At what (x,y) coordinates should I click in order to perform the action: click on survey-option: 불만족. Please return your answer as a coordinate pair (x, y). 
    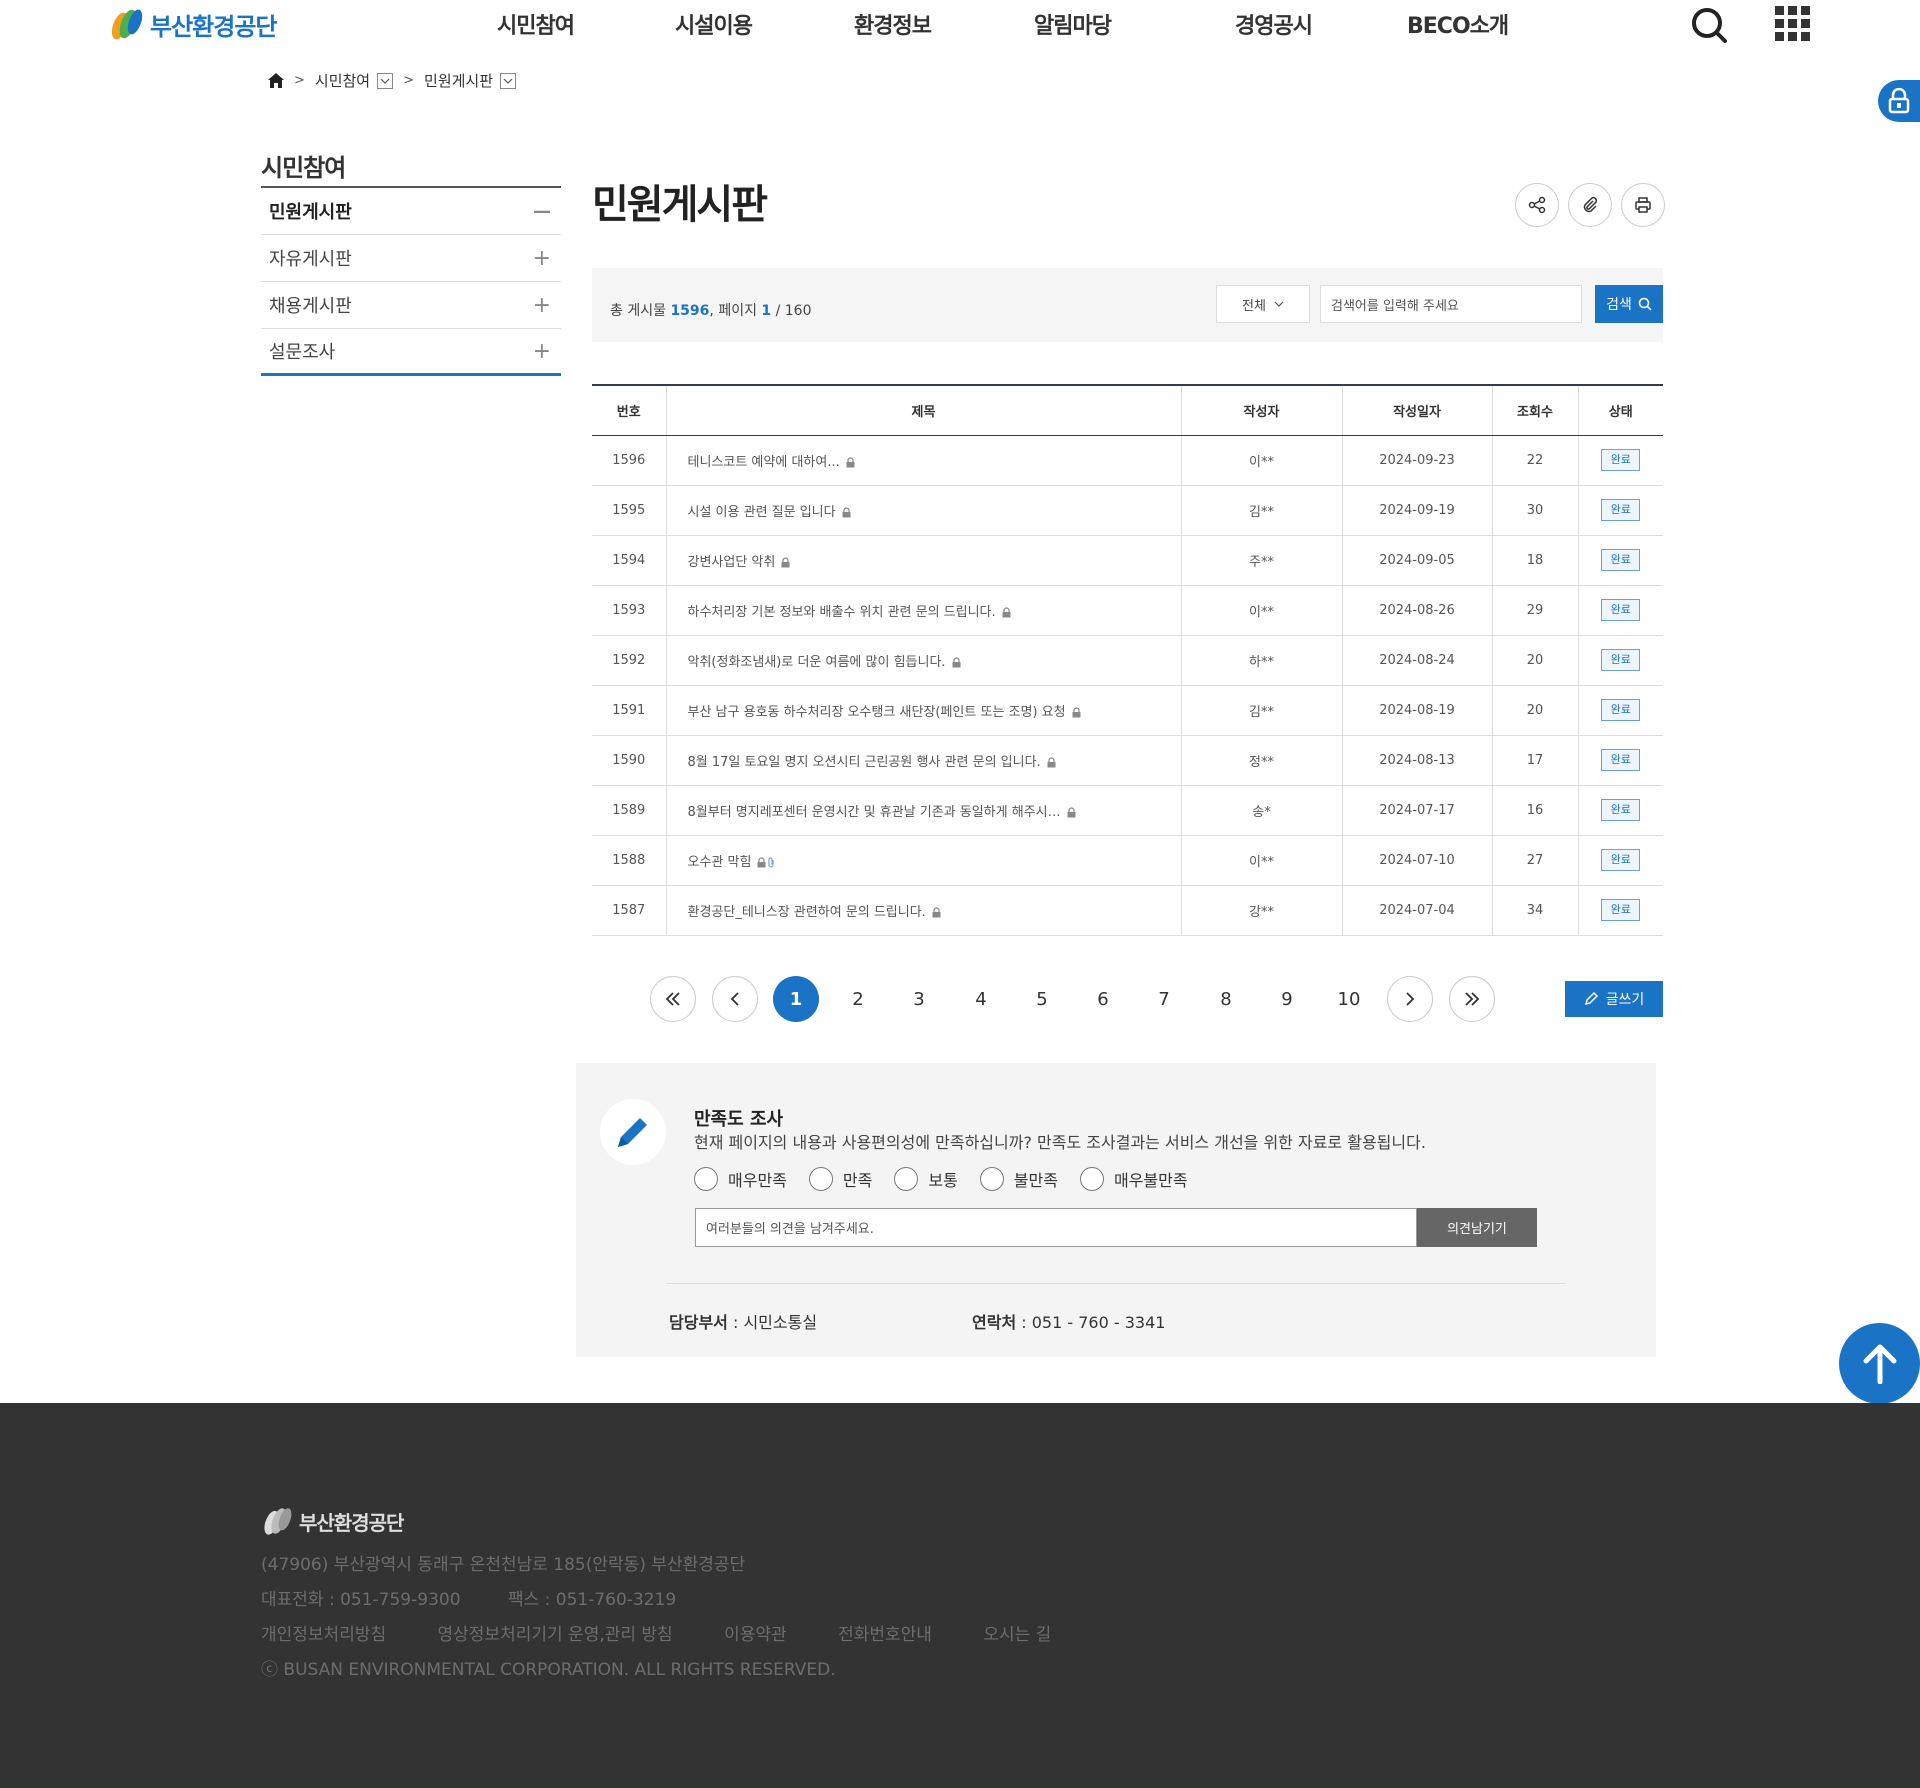
    Looking at the image, I should click on (1018, 1179).